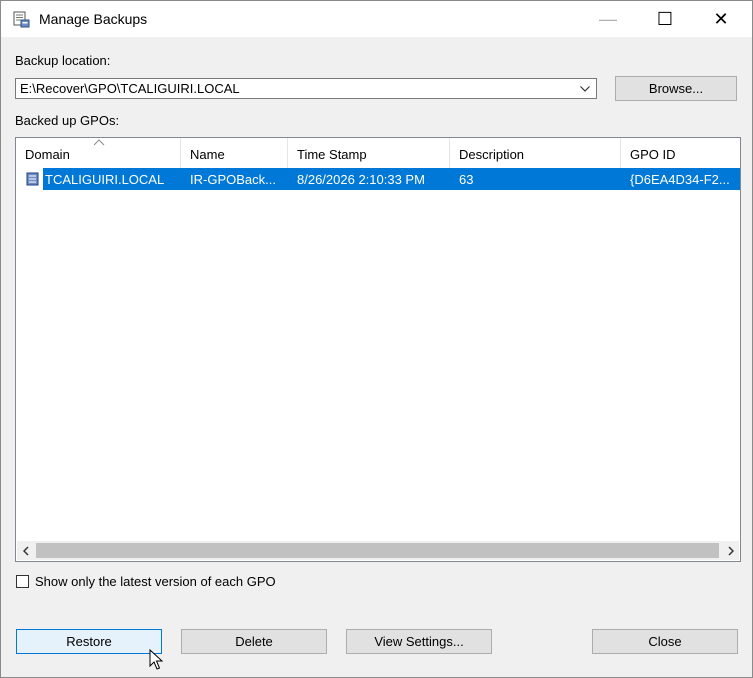 The image size is (753, 678). What do you see at coordinates (21, 19) in the screenshot?
I see `gpo-backup-app-icon` at bounding box center [21, 19].